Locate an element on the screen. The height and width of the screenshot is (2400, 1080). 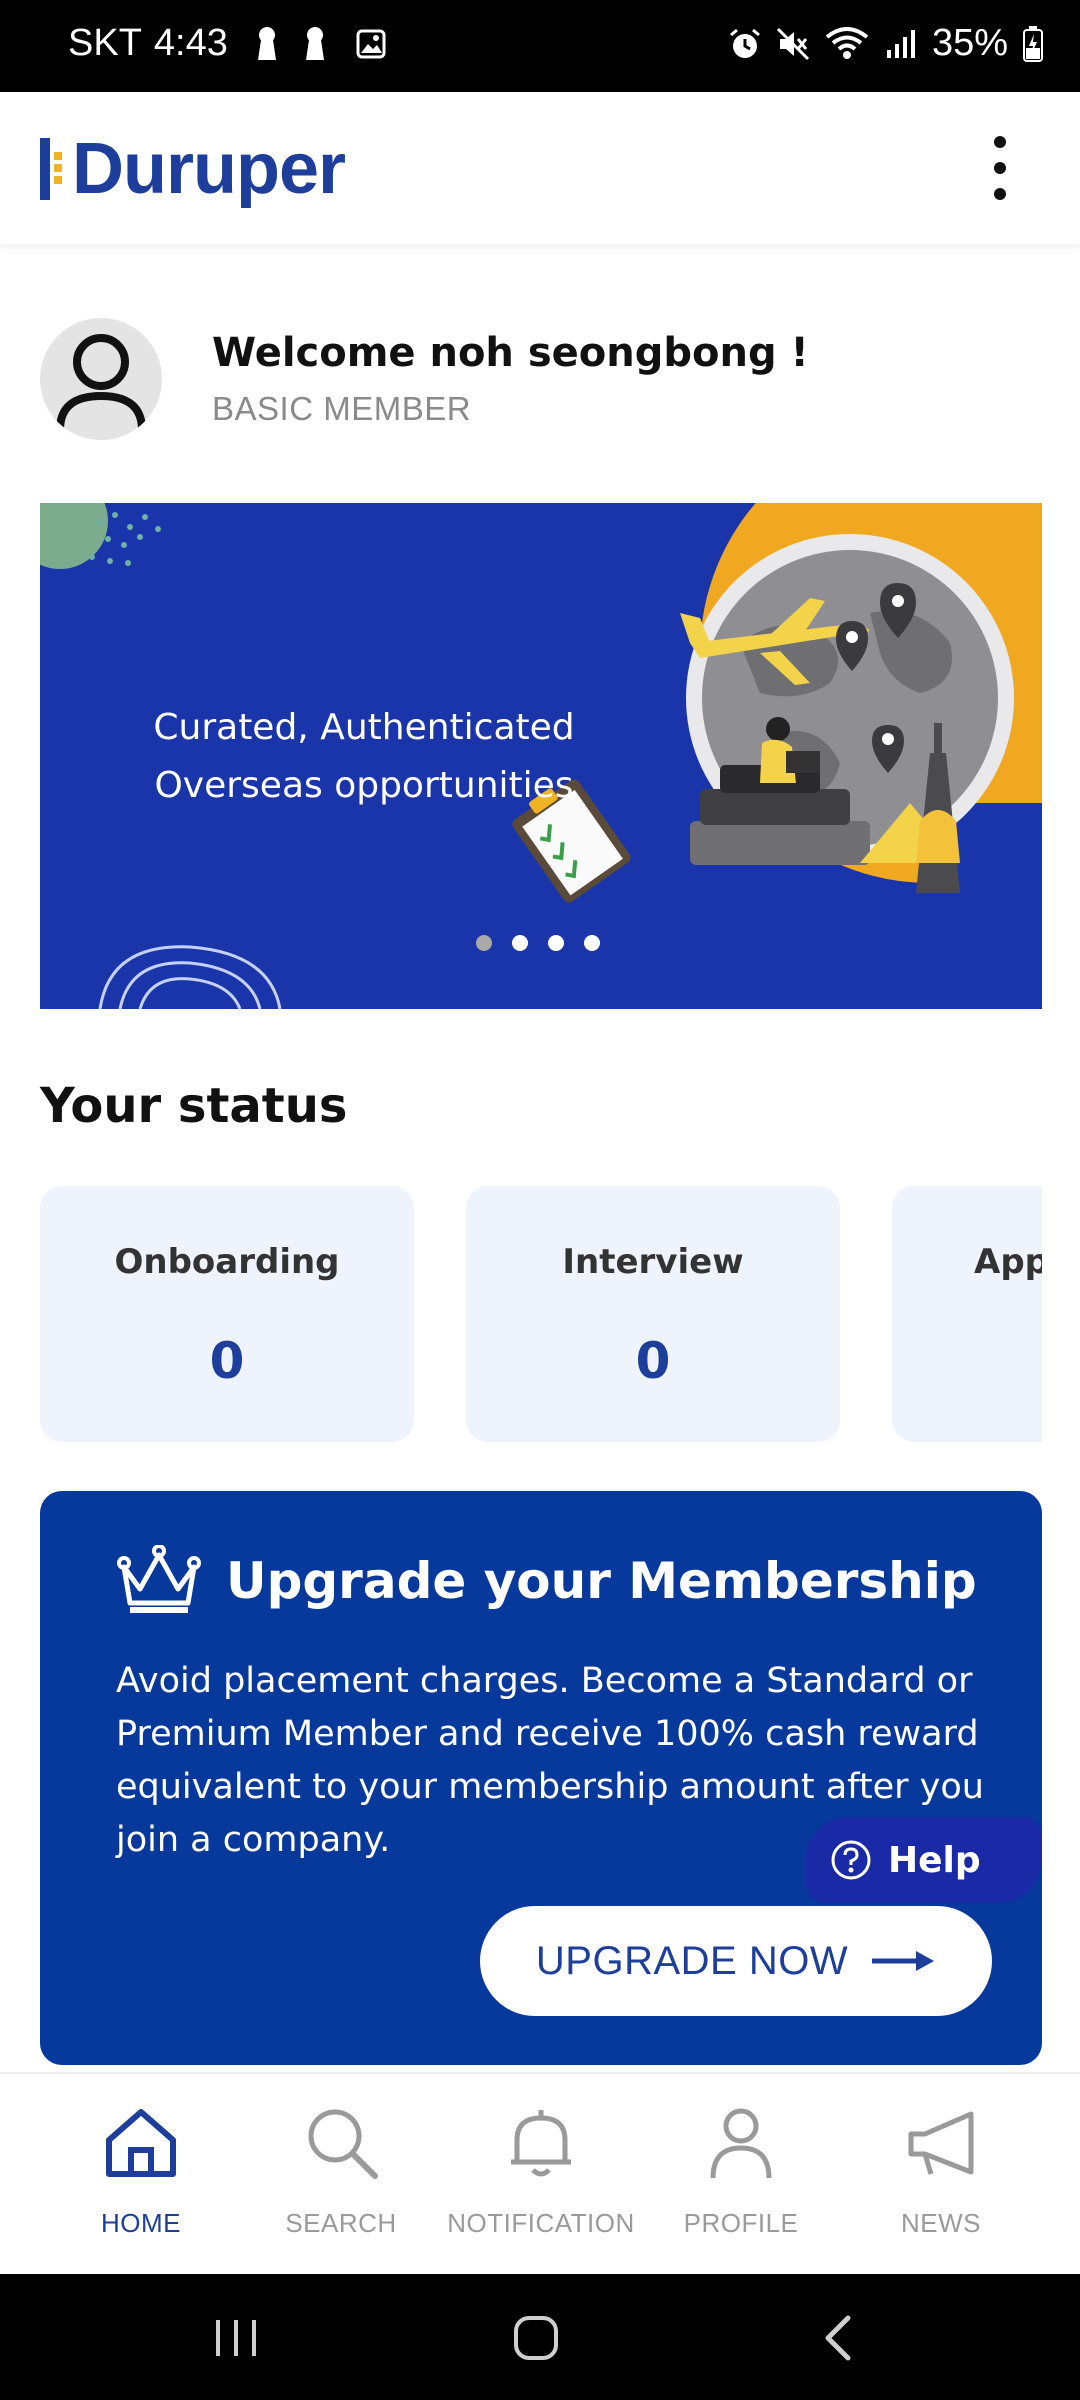
banner-line-1: Curated, Authenticated is located at coordinates (364, 727).